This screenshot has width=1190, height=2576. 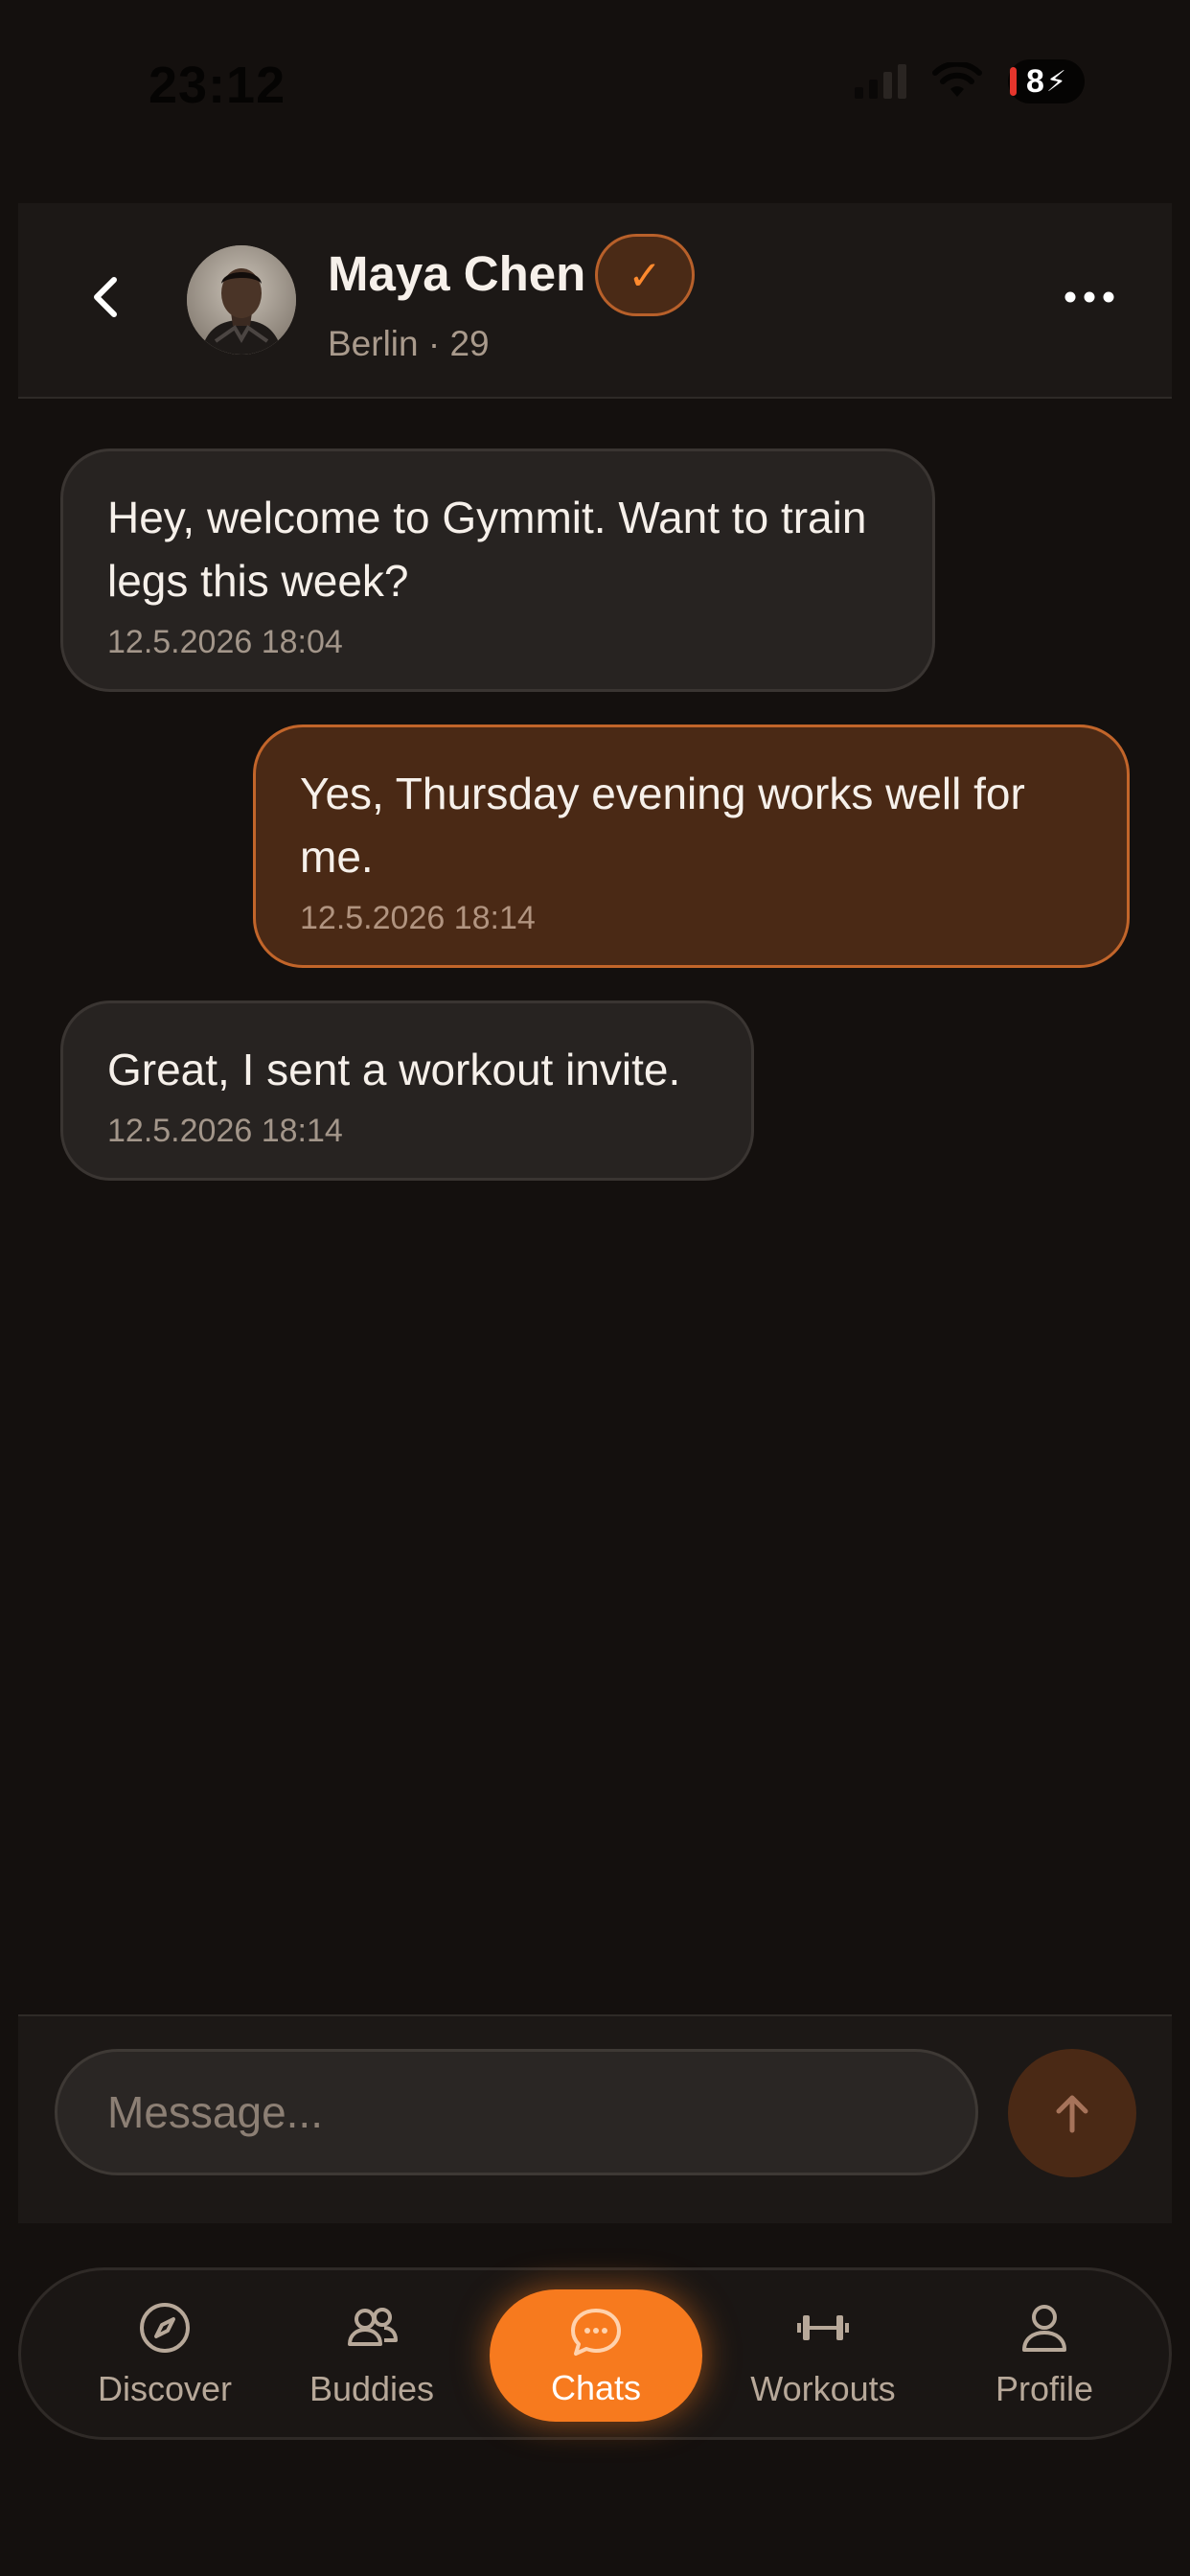 I want to click on cellular-signal-icon, so click(x=881, y=81).